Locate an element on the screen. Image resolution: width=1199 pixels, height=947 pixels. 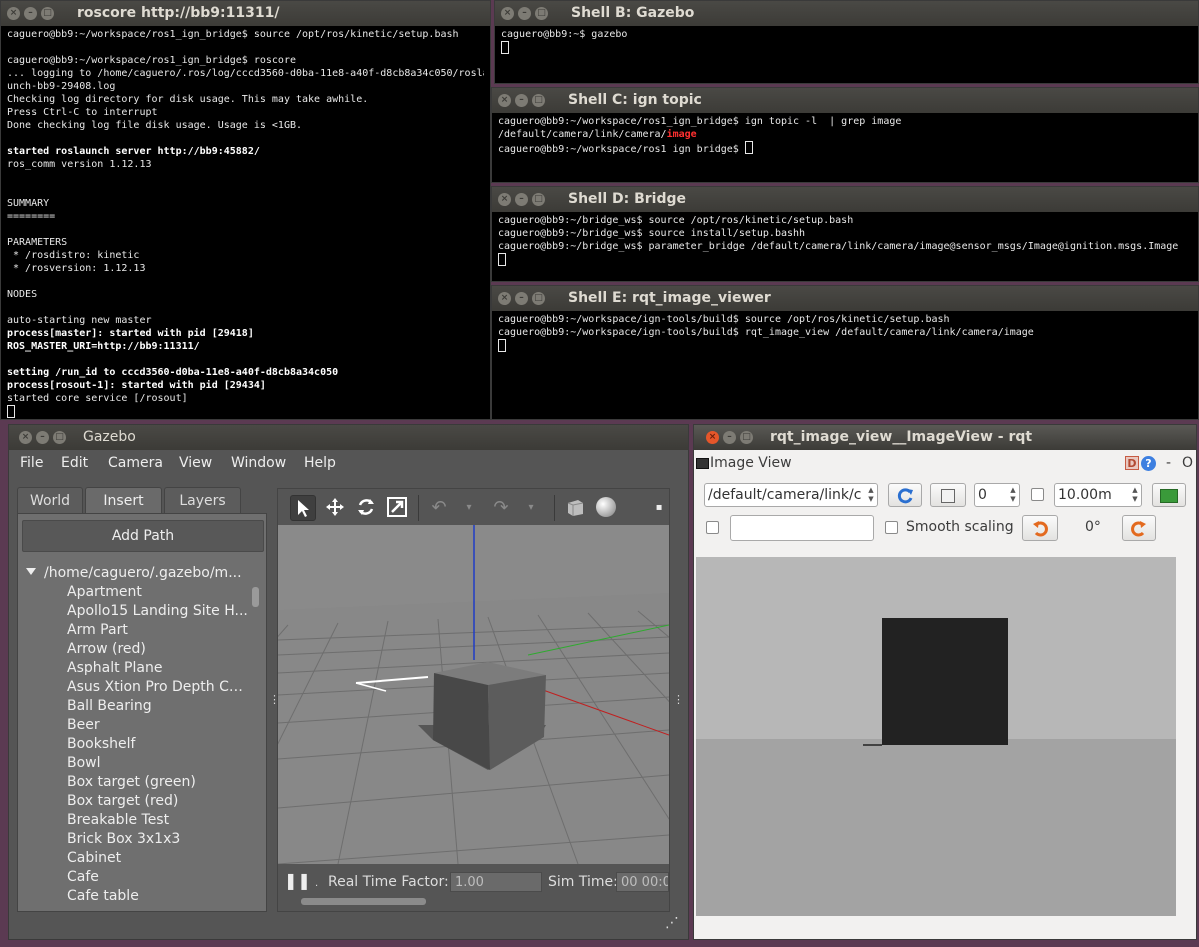
minimize-panel-button: - is located at coordinates (1168, 463).